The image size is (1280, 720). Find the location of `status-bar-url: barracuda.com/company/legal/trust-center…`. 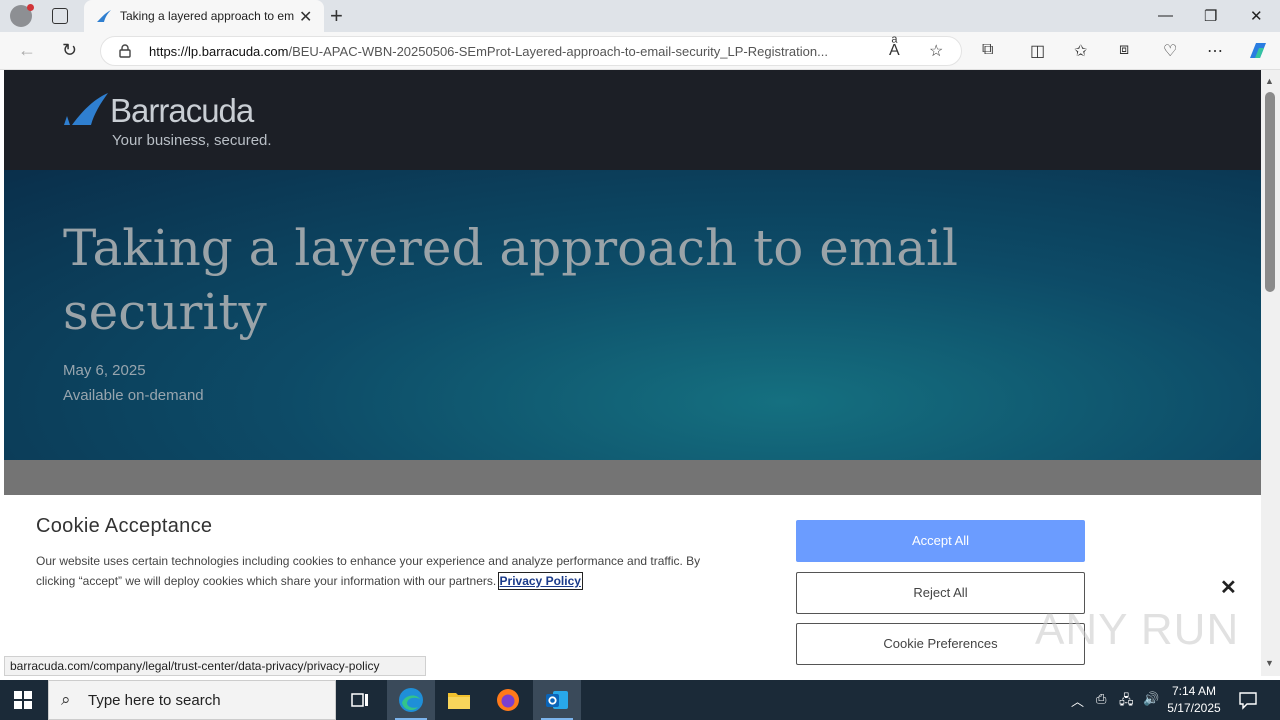

status-bar-url: barracuda.com/company/legal/trust-center… is located at coordinates (215, 666).